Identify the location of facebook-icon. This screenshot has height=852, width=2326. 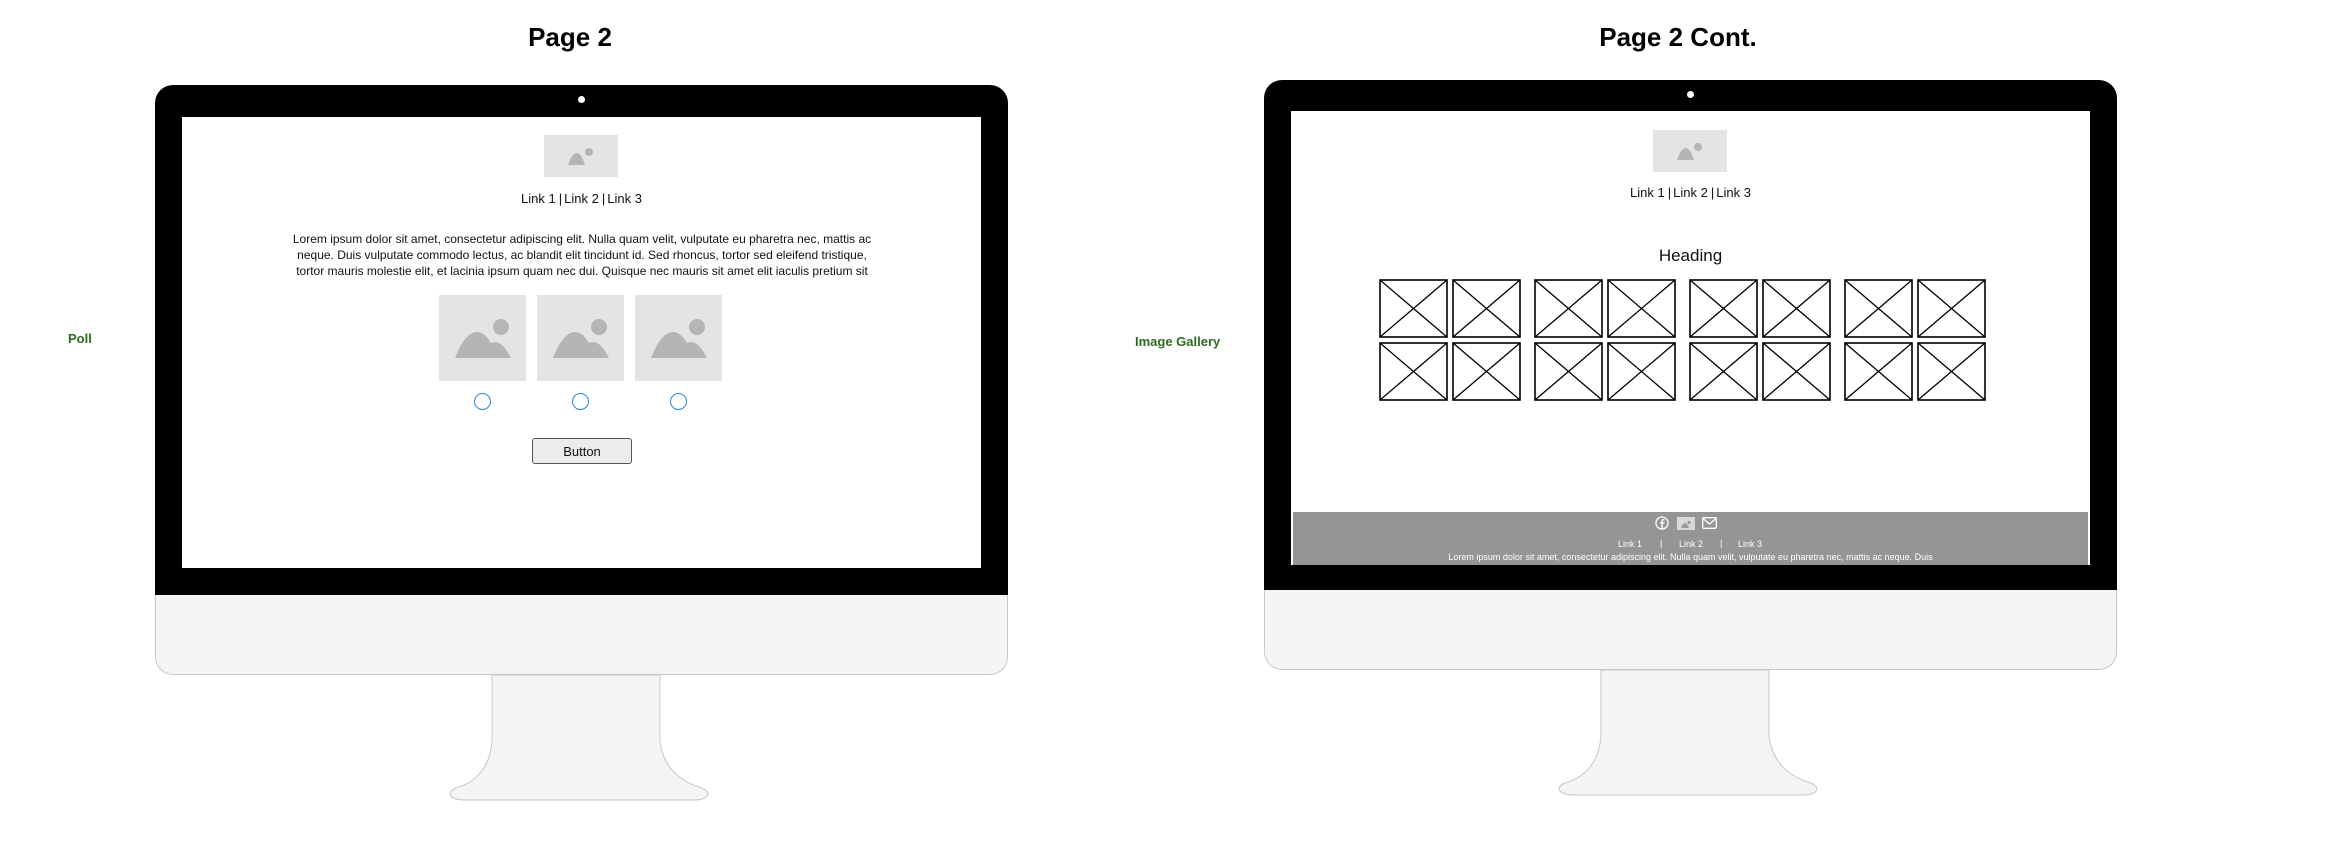
(1662, 523).